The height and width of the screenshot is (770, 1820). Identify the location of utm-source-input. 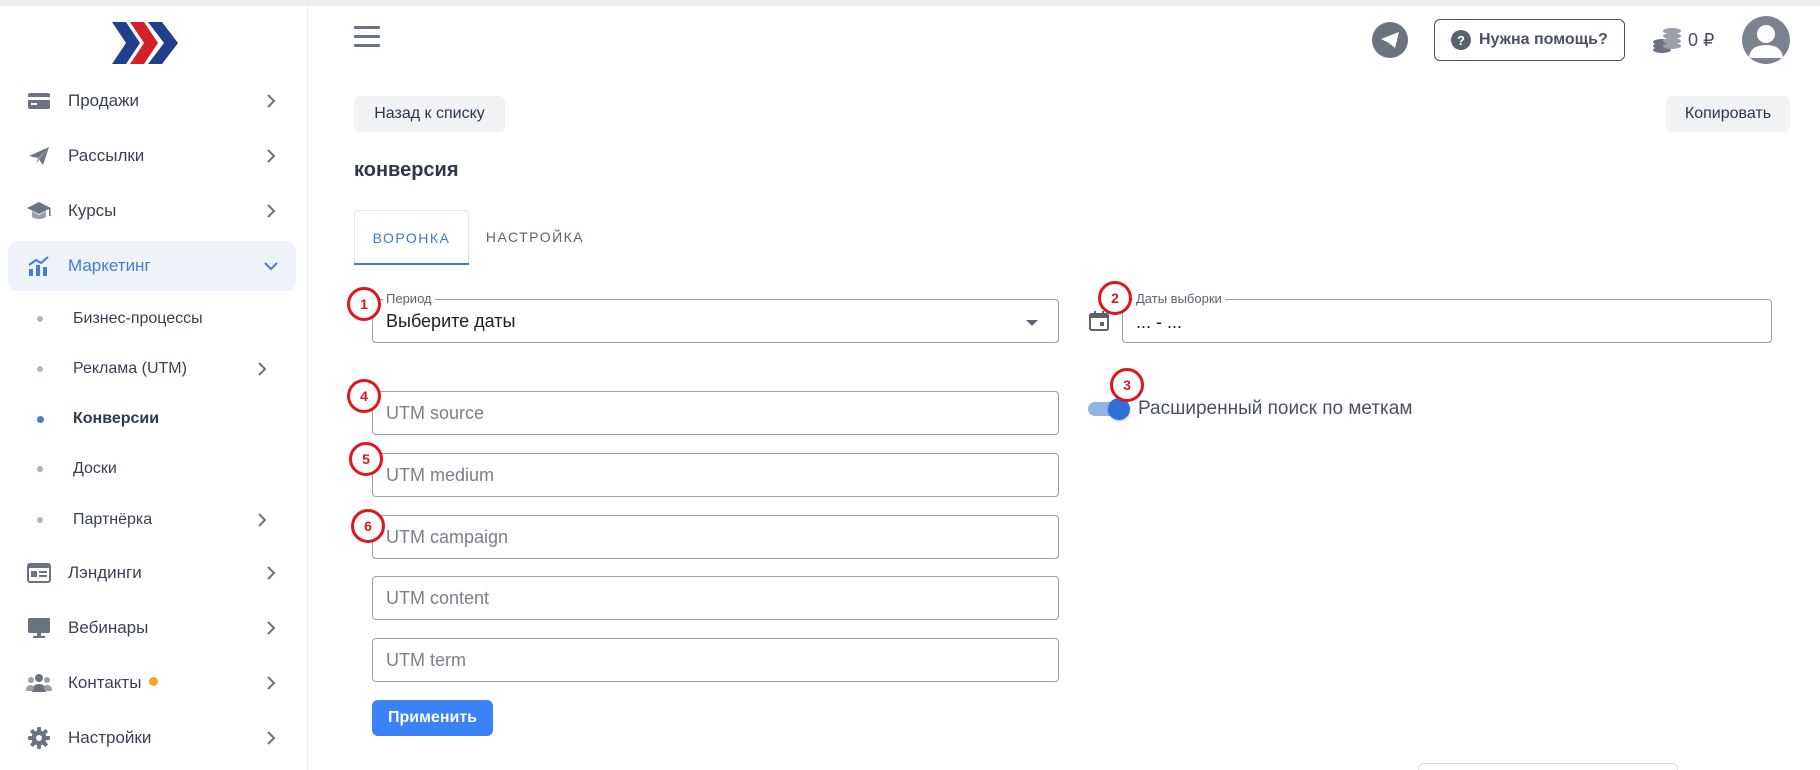
(715, 413).